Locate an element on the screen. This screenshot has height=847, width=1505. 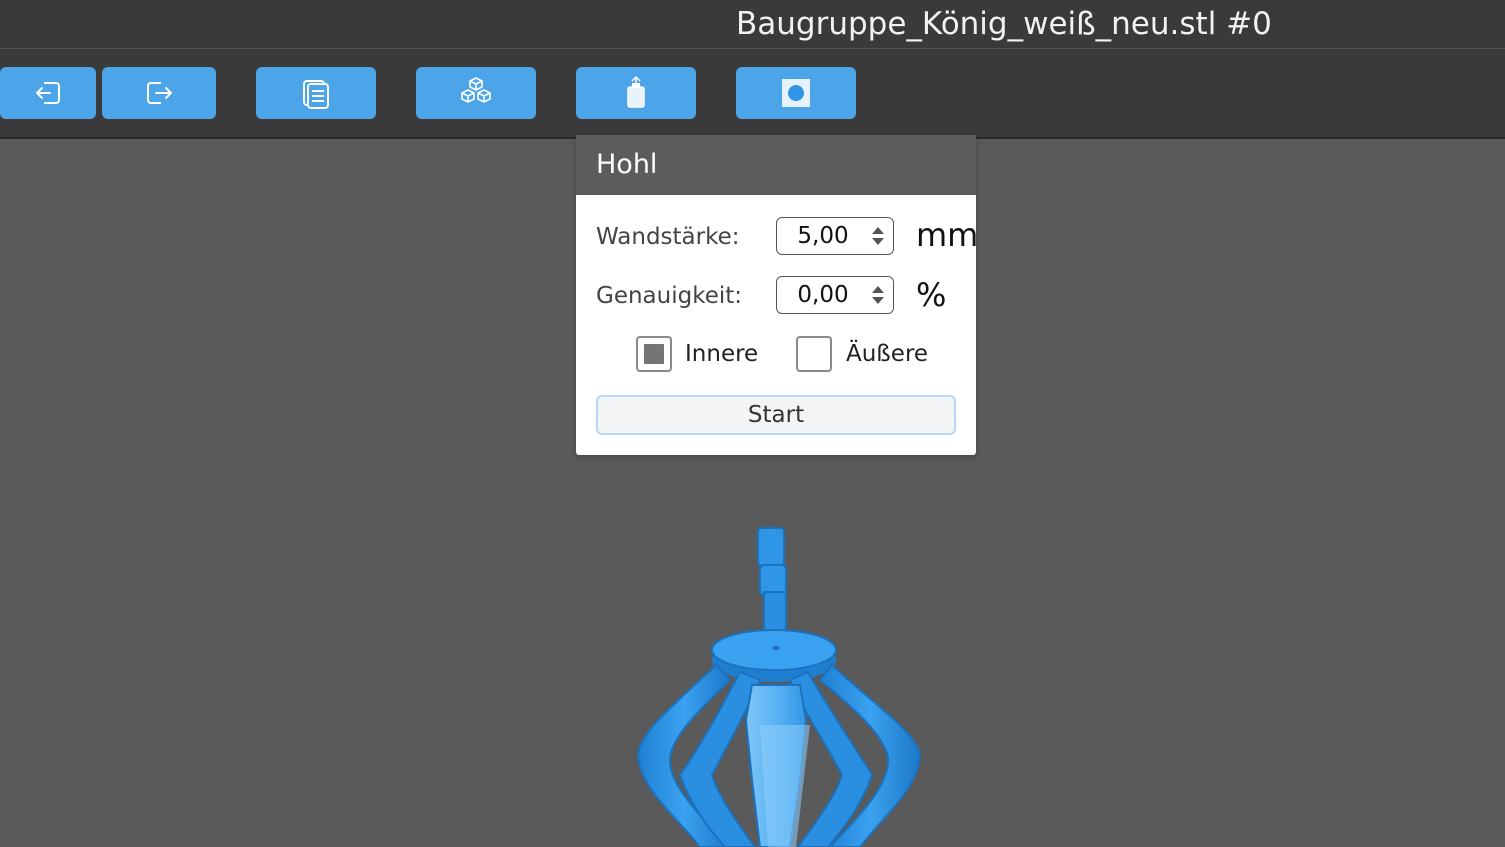
drill-button is located at coordinates (796, 93).